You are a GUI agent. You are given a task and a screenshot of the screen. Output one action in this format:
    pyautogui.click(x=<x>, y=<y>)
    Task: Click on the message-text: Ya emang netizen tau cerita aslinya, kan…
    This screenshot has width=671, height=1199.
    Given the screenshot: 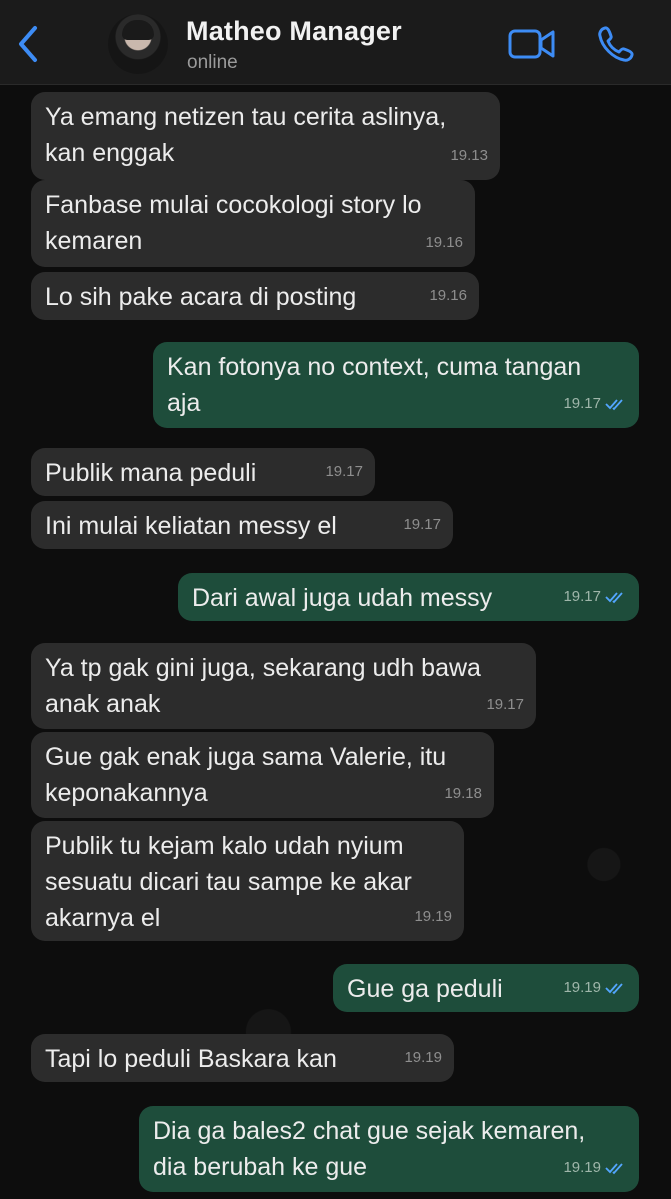 What is the action you would take?
    pyautogui.click(x=246, y=135)
    